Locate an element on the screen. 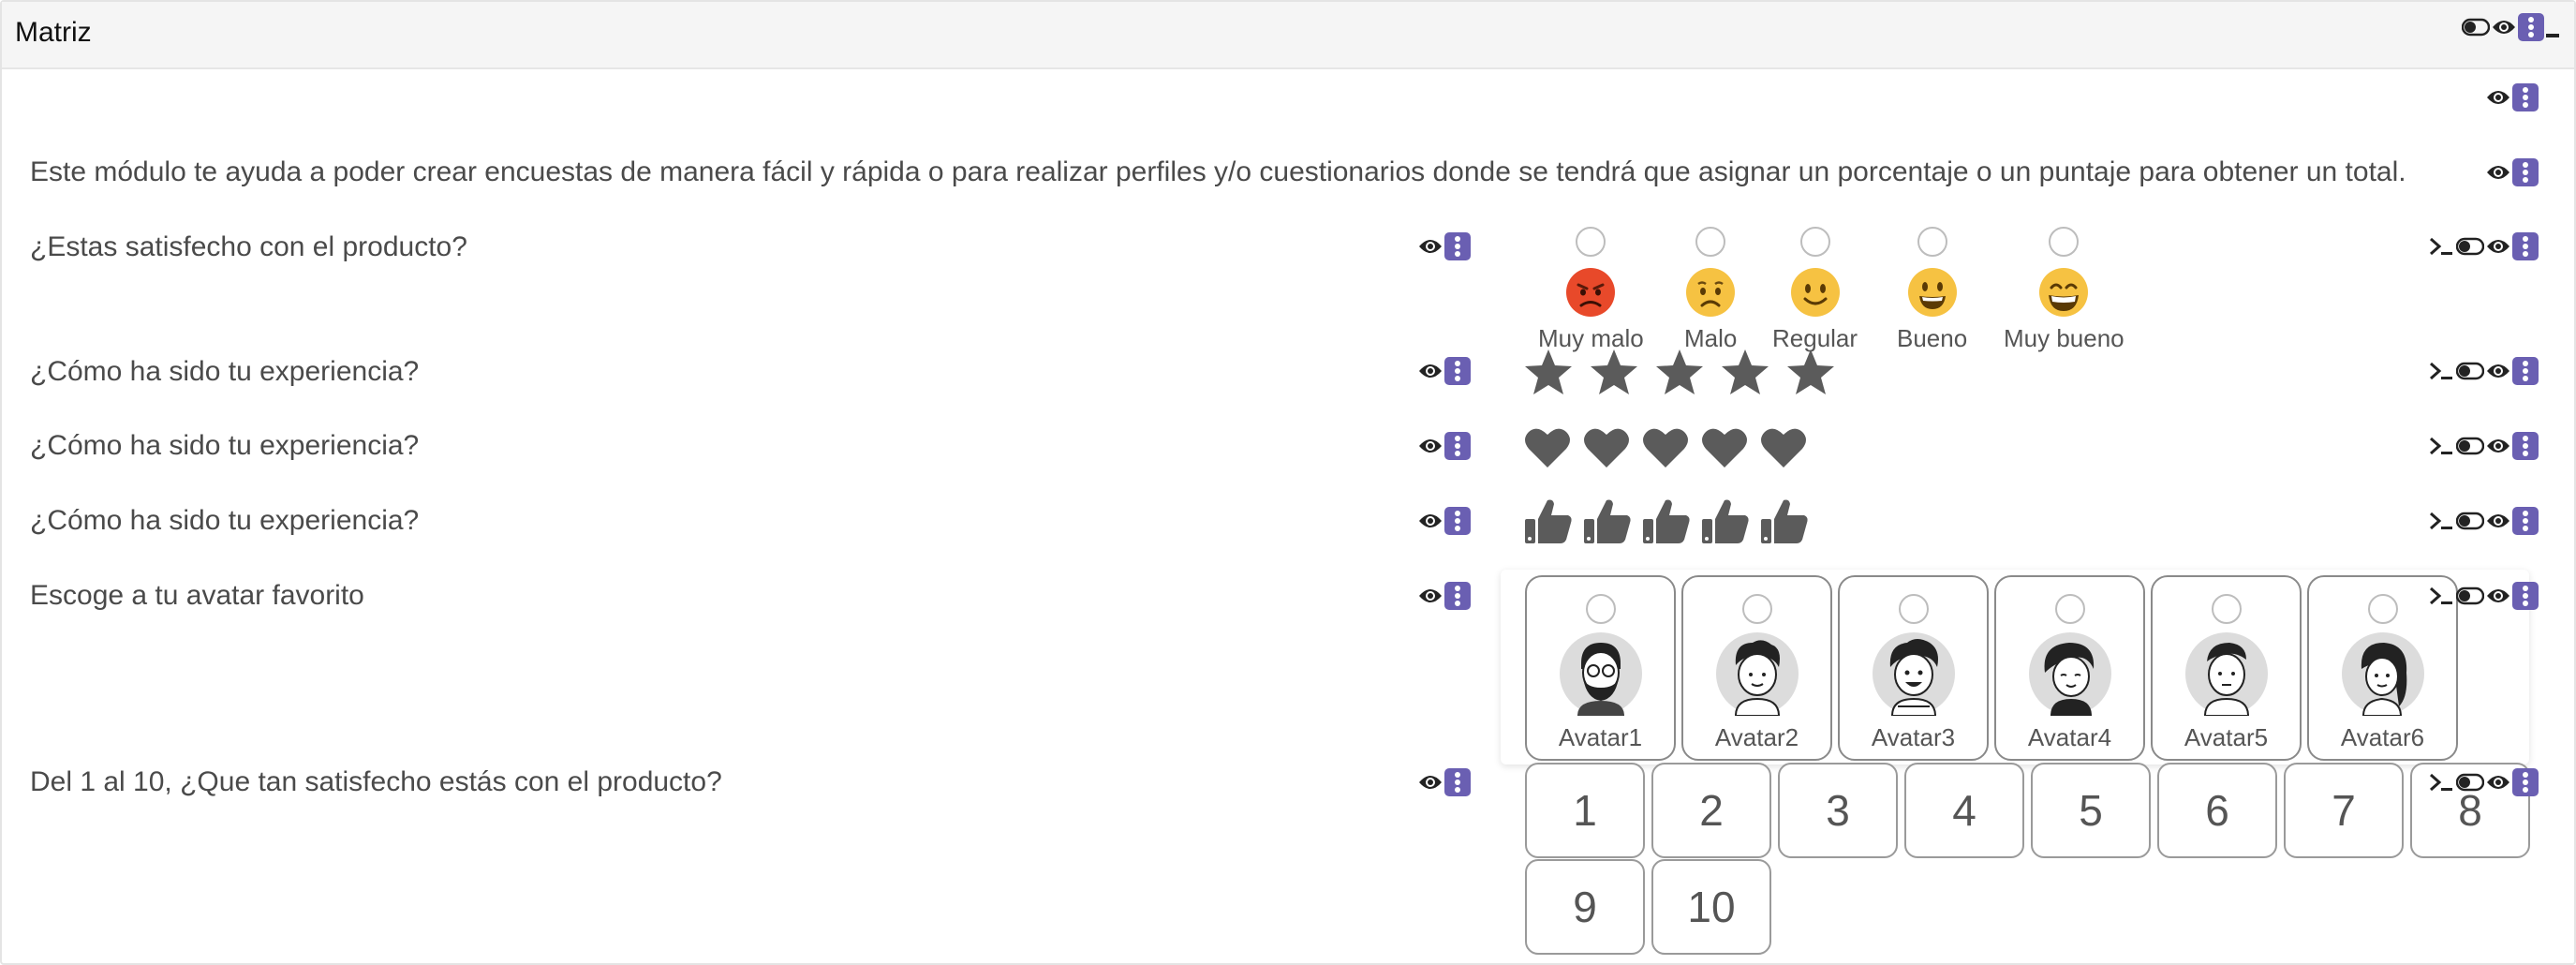 The image size is (2576, 965). avatar-option-1: Avatar1 is located at coordinates (1601, 668).